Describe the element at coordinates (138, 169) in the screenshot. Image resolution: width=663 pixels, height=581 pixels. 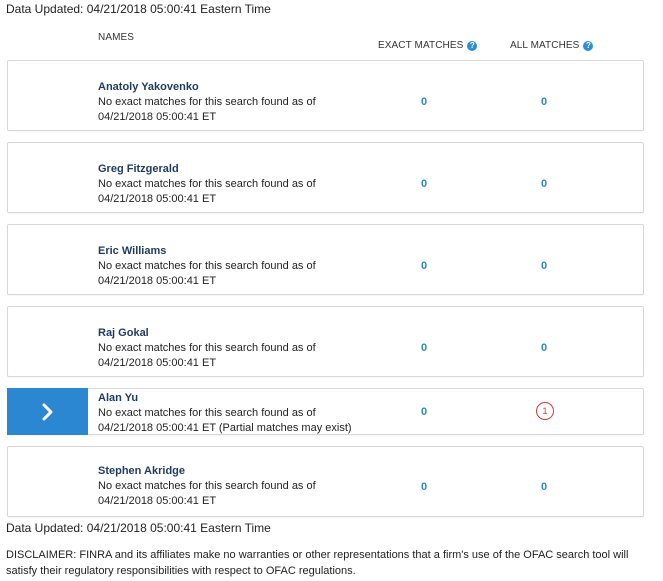
I see `result-name: Greg Fitzgerald` at that location.